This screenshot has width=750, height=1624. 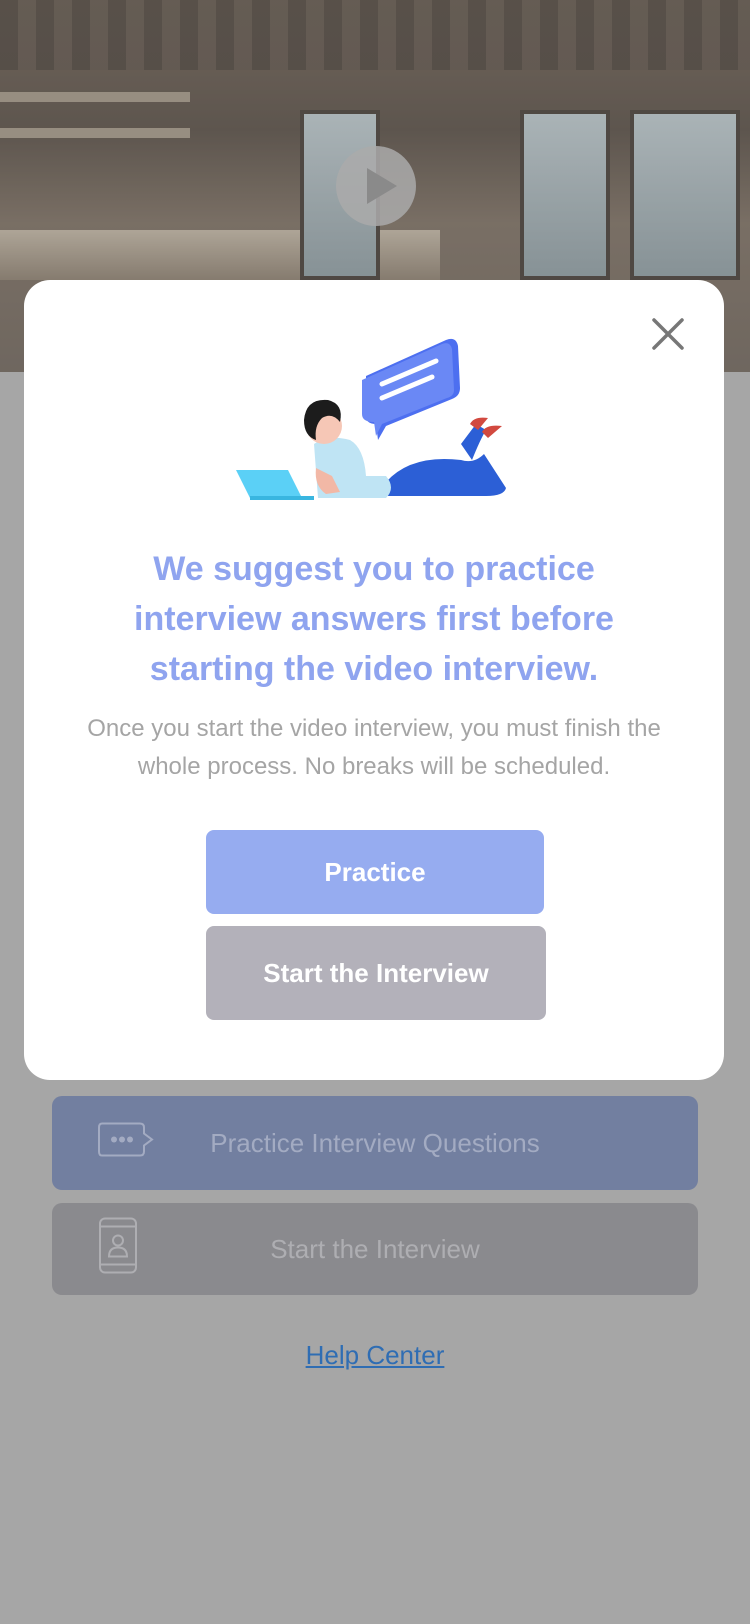 I want to click on chat-bubble-icon, so click(x=126, y=1143).